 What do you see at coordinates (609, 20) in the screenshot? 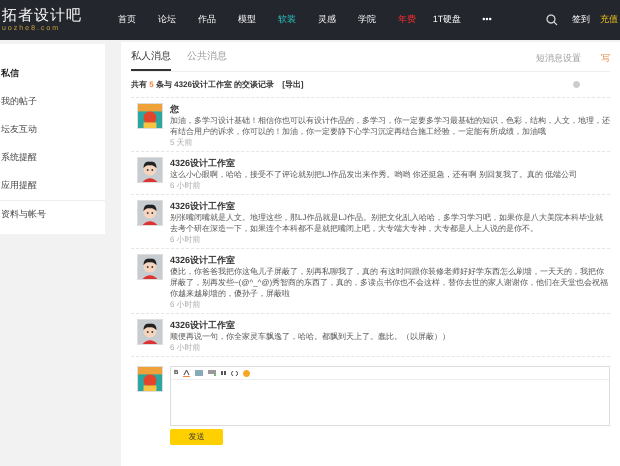
I see `recharge-link: 充值` at bounding box center [609, 20].